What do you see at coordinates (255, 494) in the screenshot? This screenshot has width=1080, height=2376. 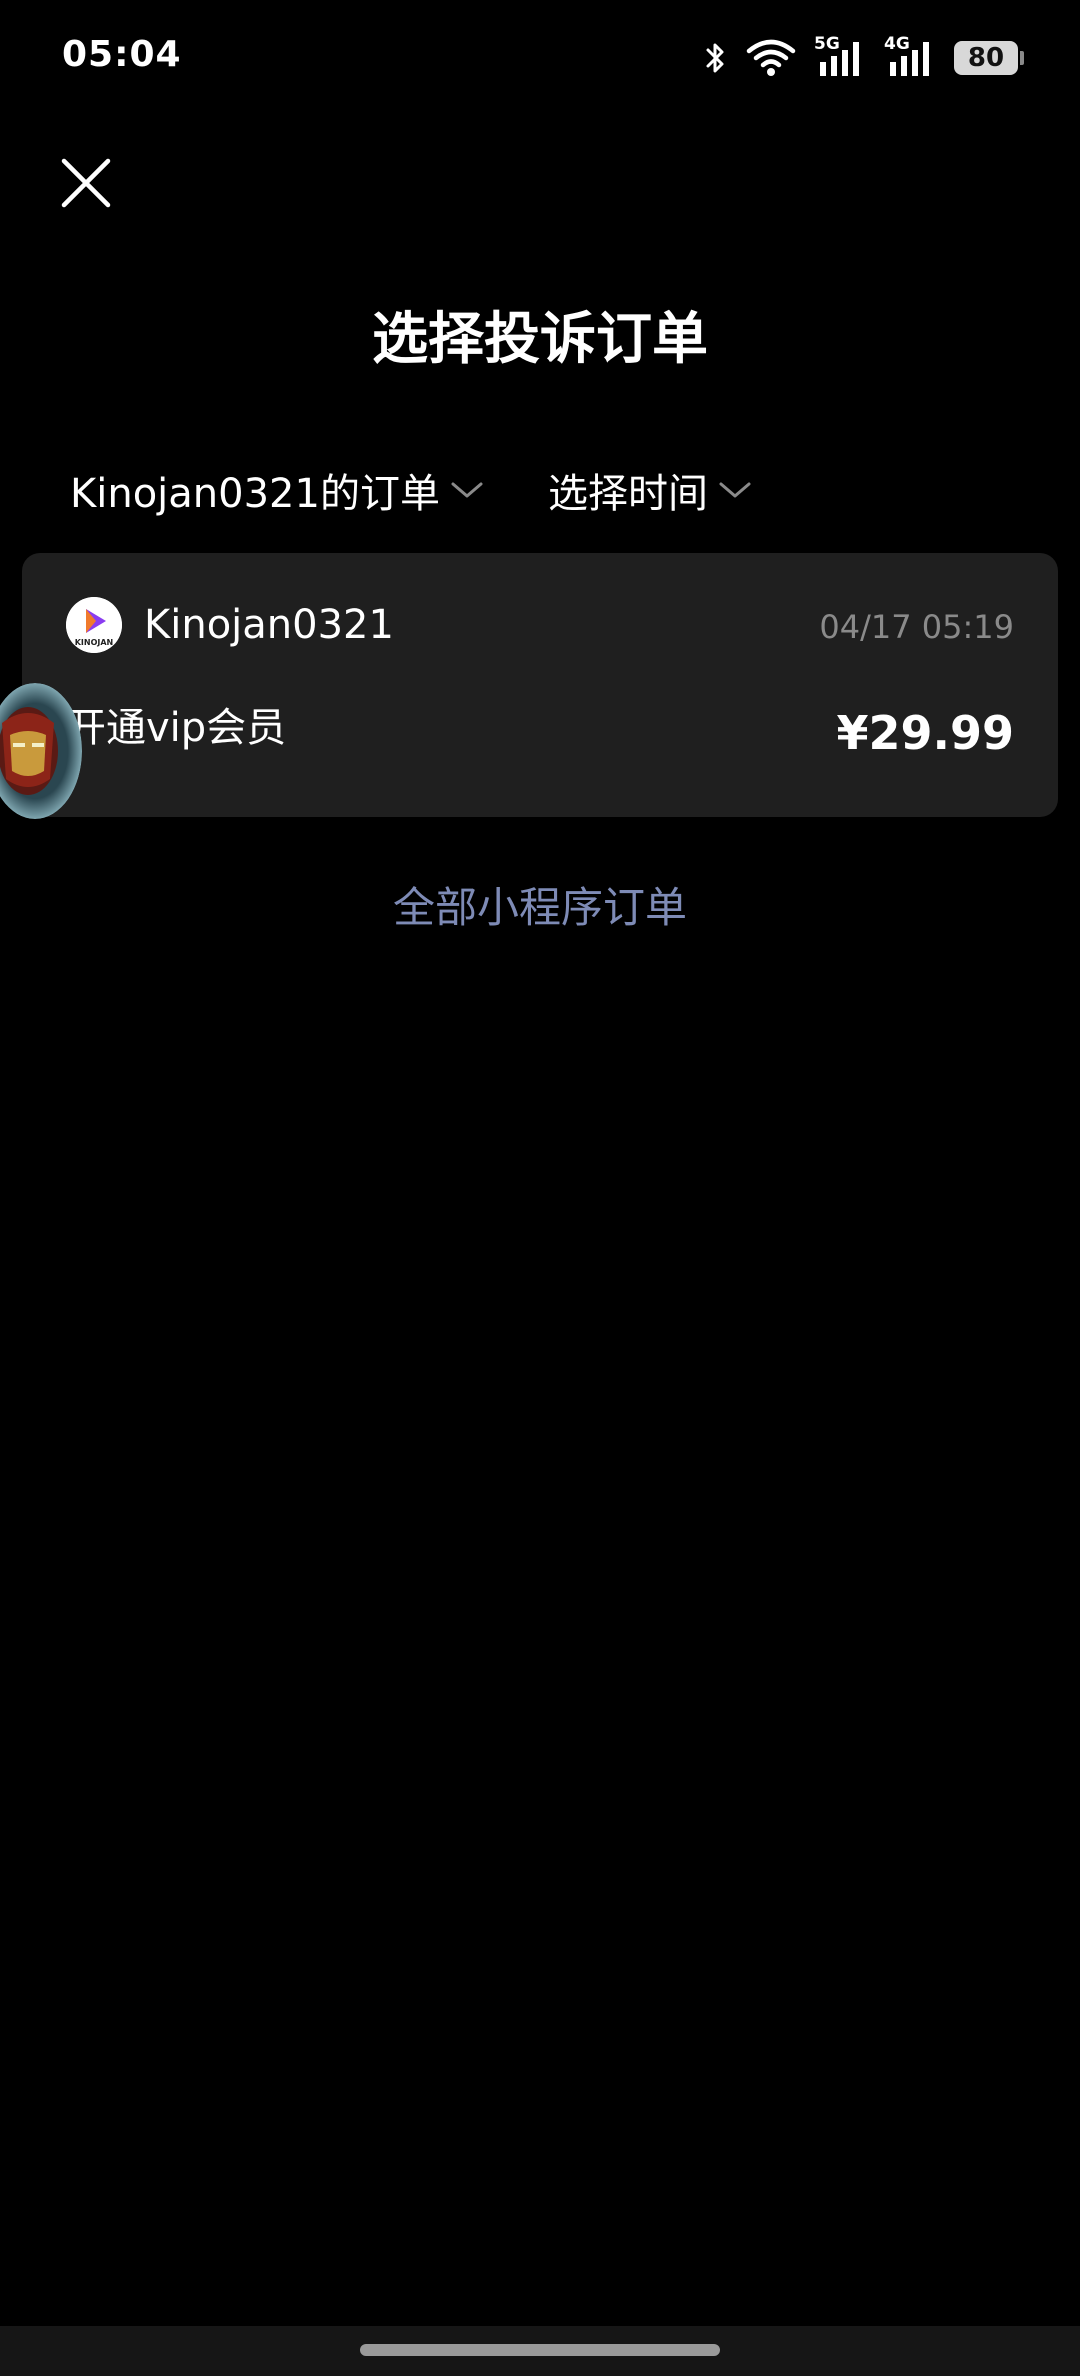 I see `account-filter-label: Kinojan0321的订单` at bounding box center [255, 494].